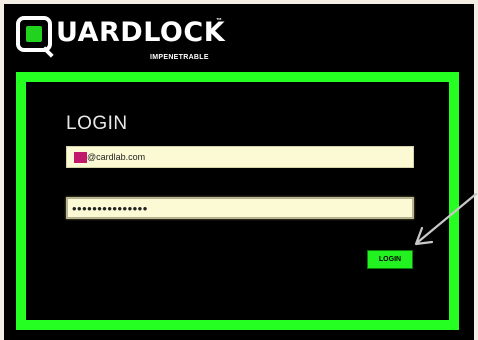 The image size is (478, 340). I want to click on password-field, so click(240, 208).